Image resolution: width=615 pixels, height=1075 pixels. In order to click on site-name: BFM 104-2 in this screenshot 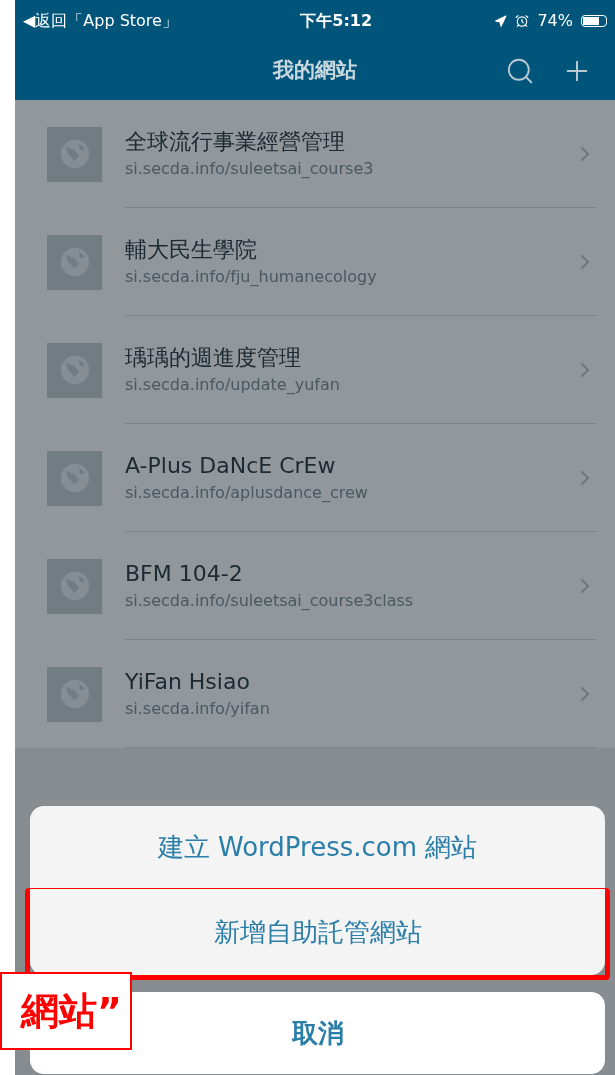, I will do `click(184, 573)`.